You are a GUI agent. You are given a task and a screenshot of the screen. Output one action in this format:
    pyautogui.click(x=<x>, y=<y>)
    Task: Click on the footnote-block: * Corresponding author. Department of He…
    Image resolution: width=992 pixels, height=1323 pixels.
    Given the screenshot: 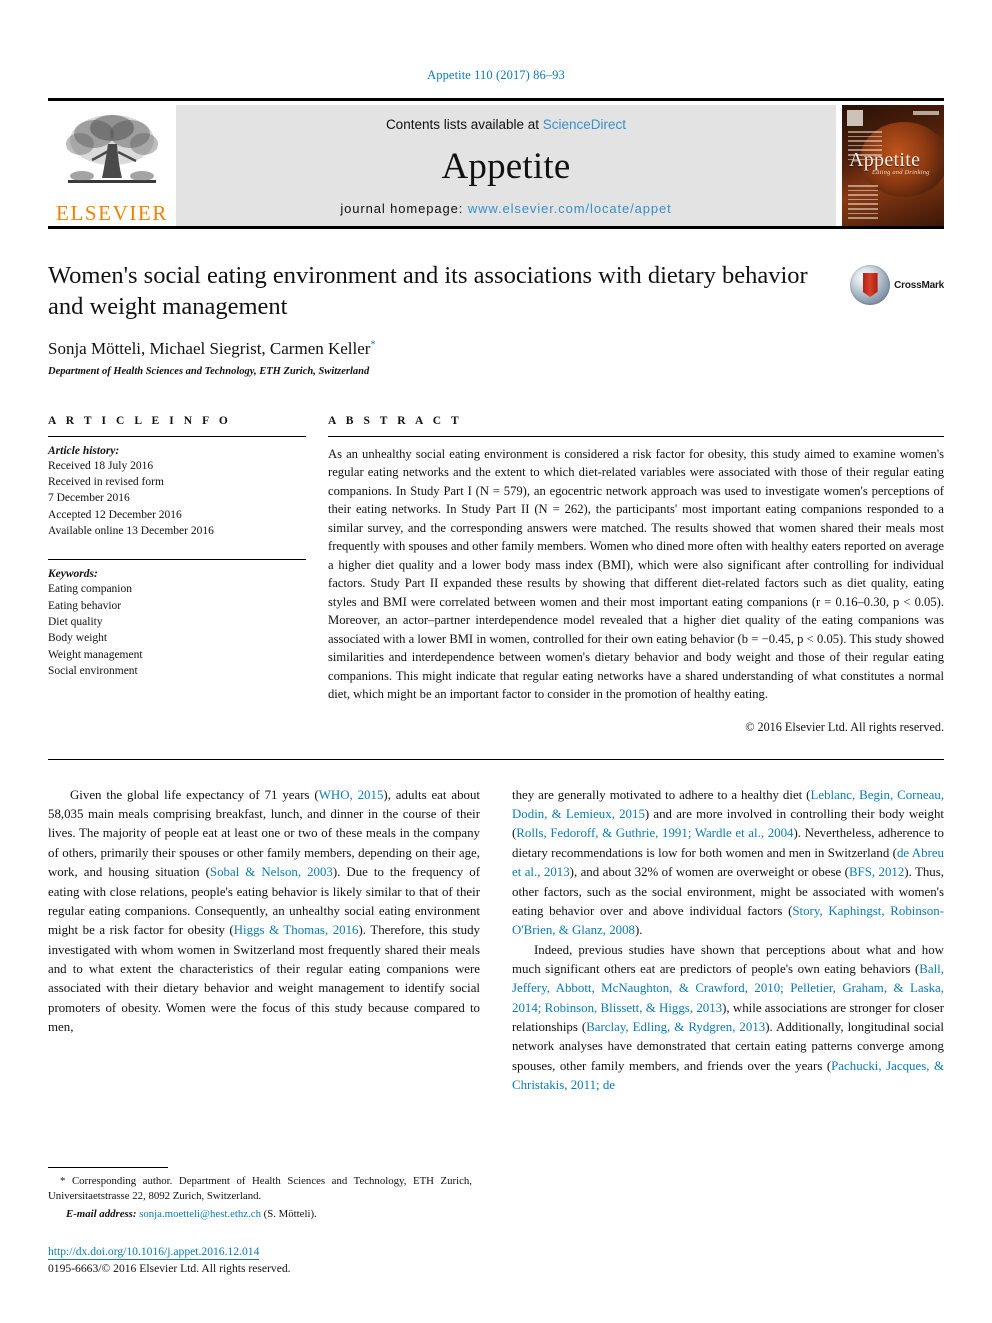 What is the action you would take?
    pyautogui.click(x=260, y=1220)
    